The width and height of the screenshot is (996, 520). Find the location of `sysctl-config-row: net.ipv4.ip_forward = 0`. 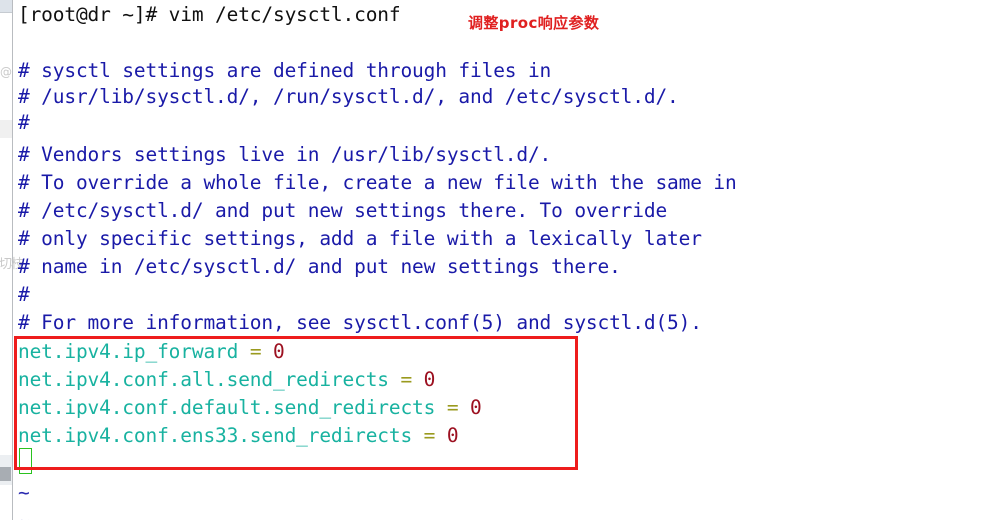

sysctl-config-row: net.ipv4.ip_forward = 0 is located at coordinates (151, 351).